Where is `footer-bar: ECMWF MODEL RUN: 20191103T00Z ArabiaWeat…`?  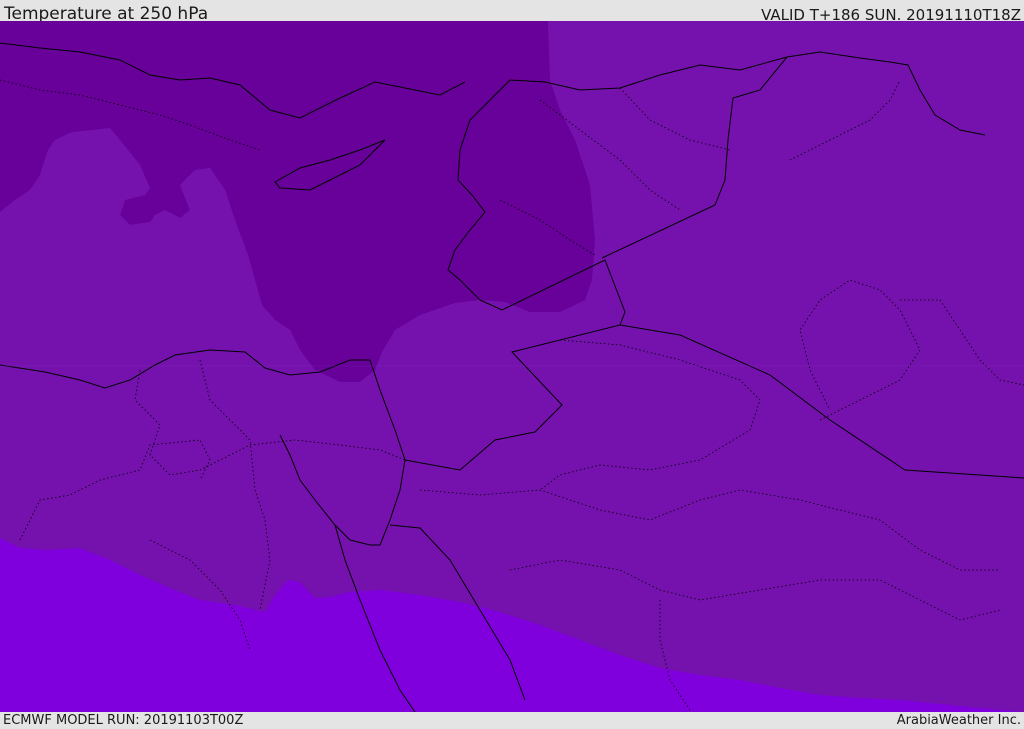
footer-bar: ECMWF MODEL RUN: 20191103T00Z ArabiaWeat… is located at coordinates (512, 720).